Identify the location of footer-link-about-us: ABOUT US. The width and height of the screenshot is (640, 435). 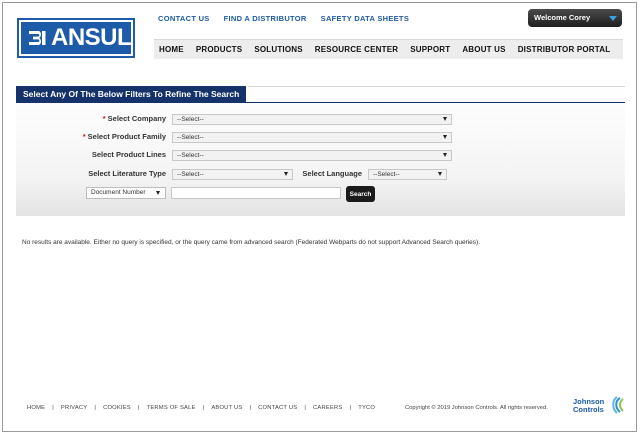
(226, 408).